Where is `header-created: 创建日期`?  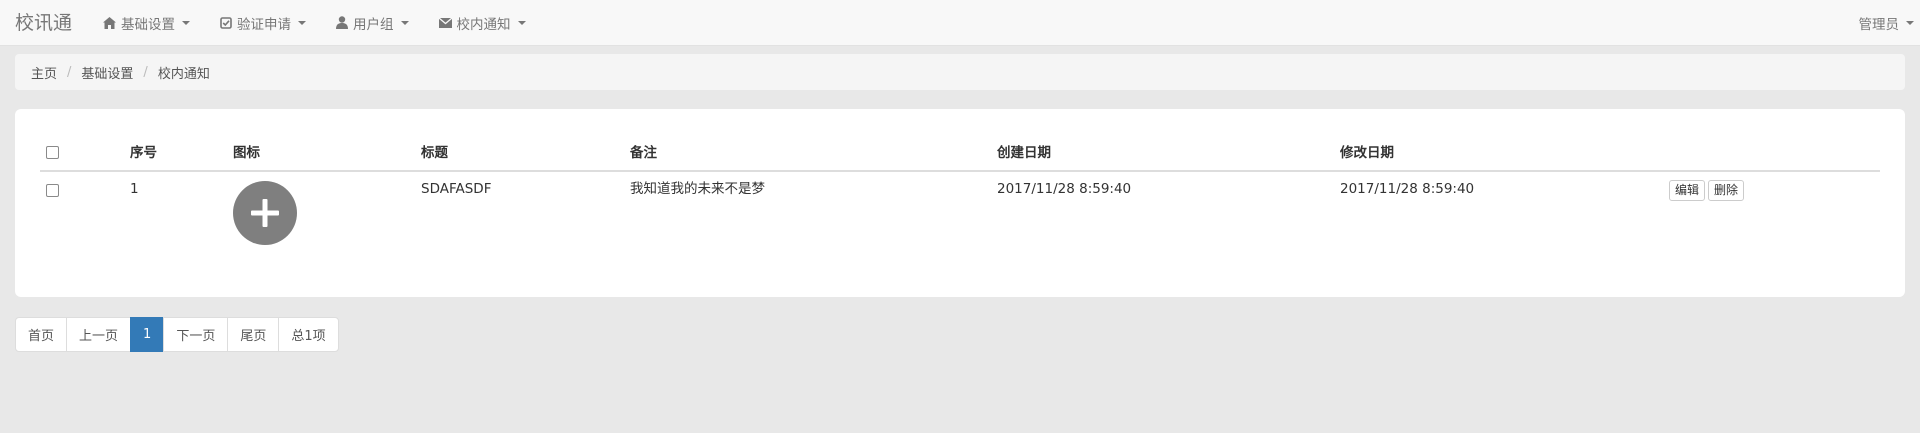
header-created: 创建日期 is located at coordinates (1024, 153).